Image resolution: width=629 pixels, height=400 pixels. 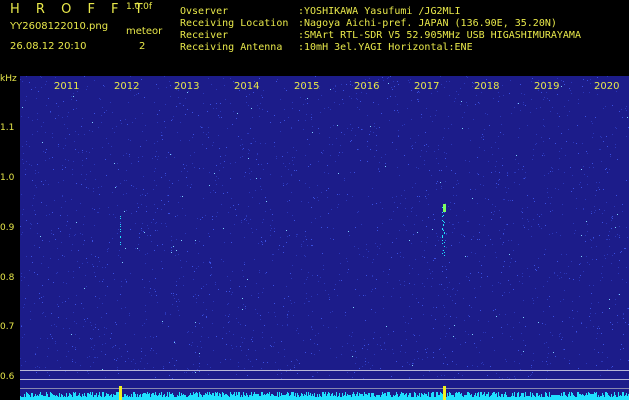 I want to click on meteor-label: meteor, so click(x=144, y=31).